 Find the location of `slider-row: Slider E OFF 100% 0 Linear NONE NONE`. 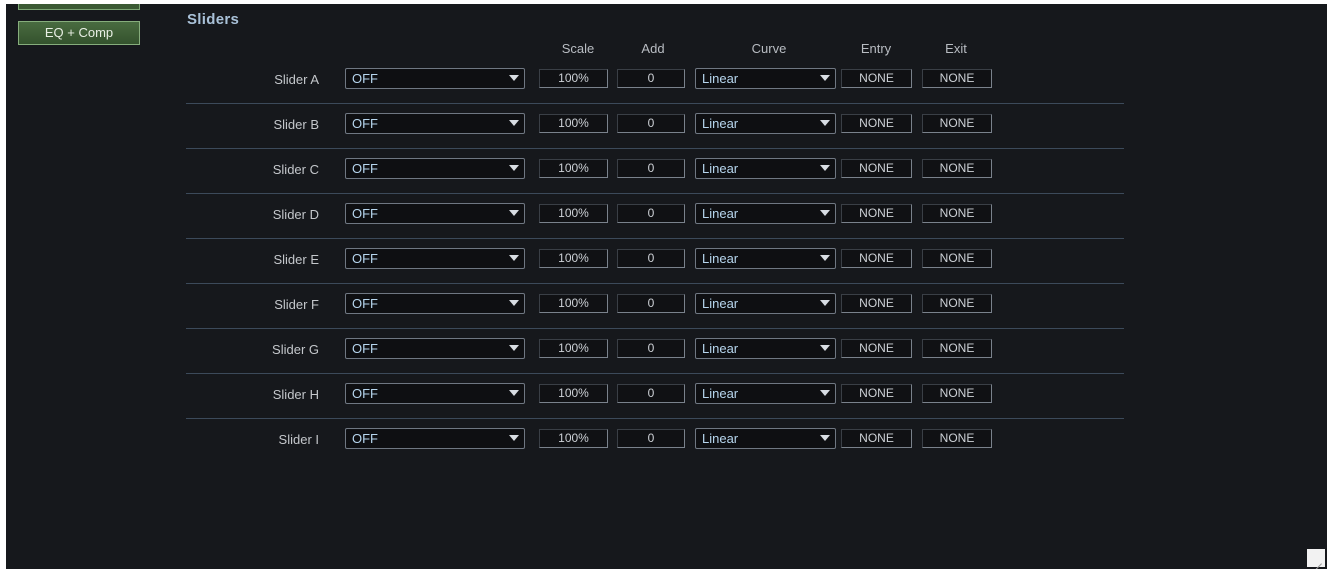

slider-row: Slider E OFF 100% 0 Linear NONE NONE is located at coordinates (655, 261).